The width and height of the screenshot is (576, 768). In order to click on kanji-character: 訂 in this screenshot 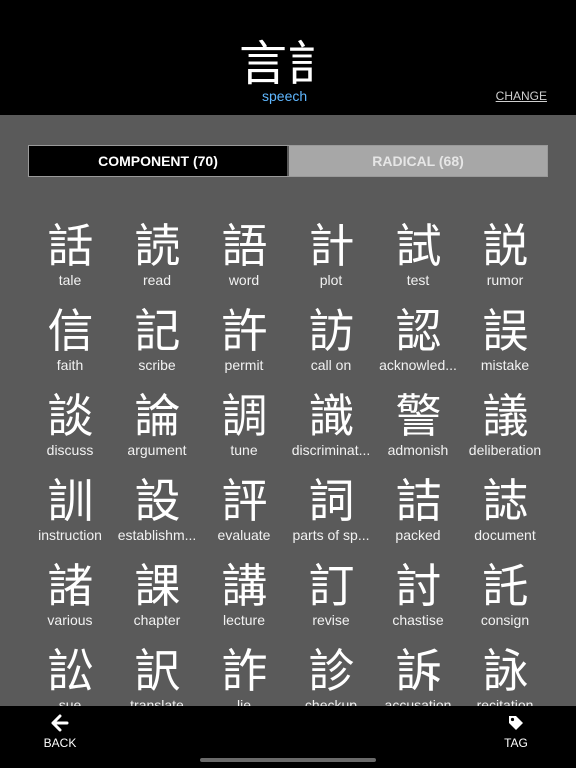, I will do `click(331, 586)`.